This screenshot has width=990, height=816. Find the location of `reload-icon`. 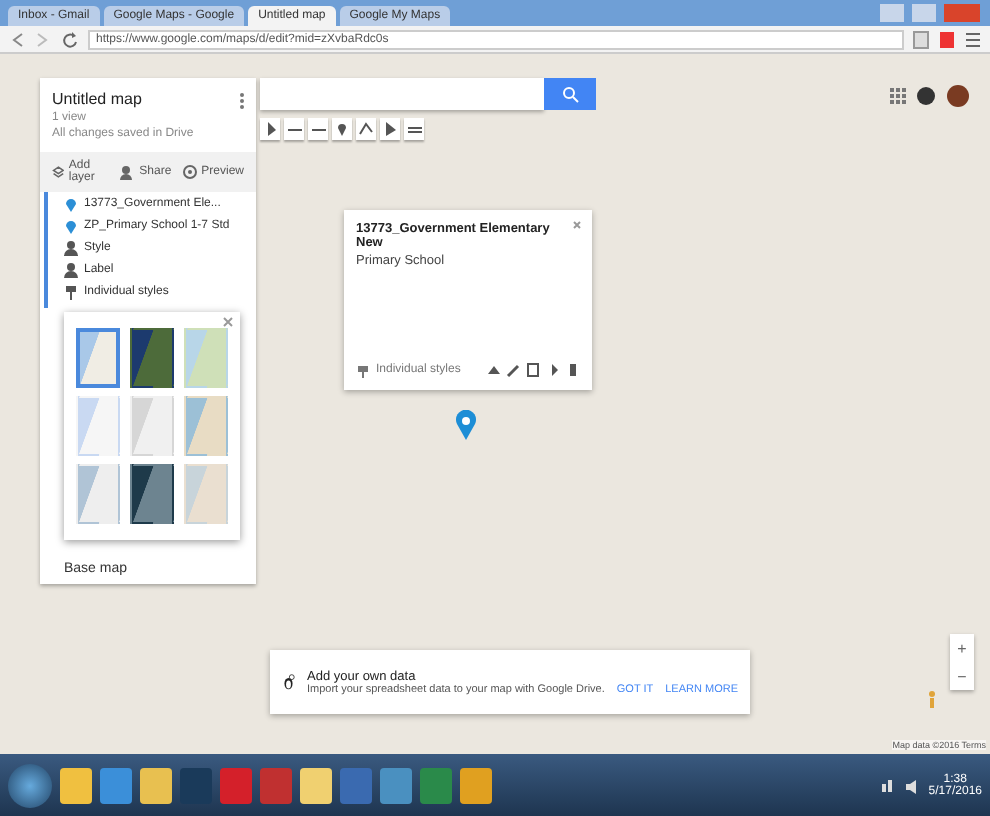

reload-icon is located at coordinates (70, 39).